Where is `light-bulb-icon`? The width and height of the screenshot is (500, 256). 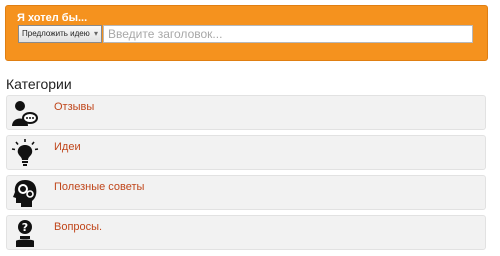
light-bulb-icon is located at coordinates (25, 152).